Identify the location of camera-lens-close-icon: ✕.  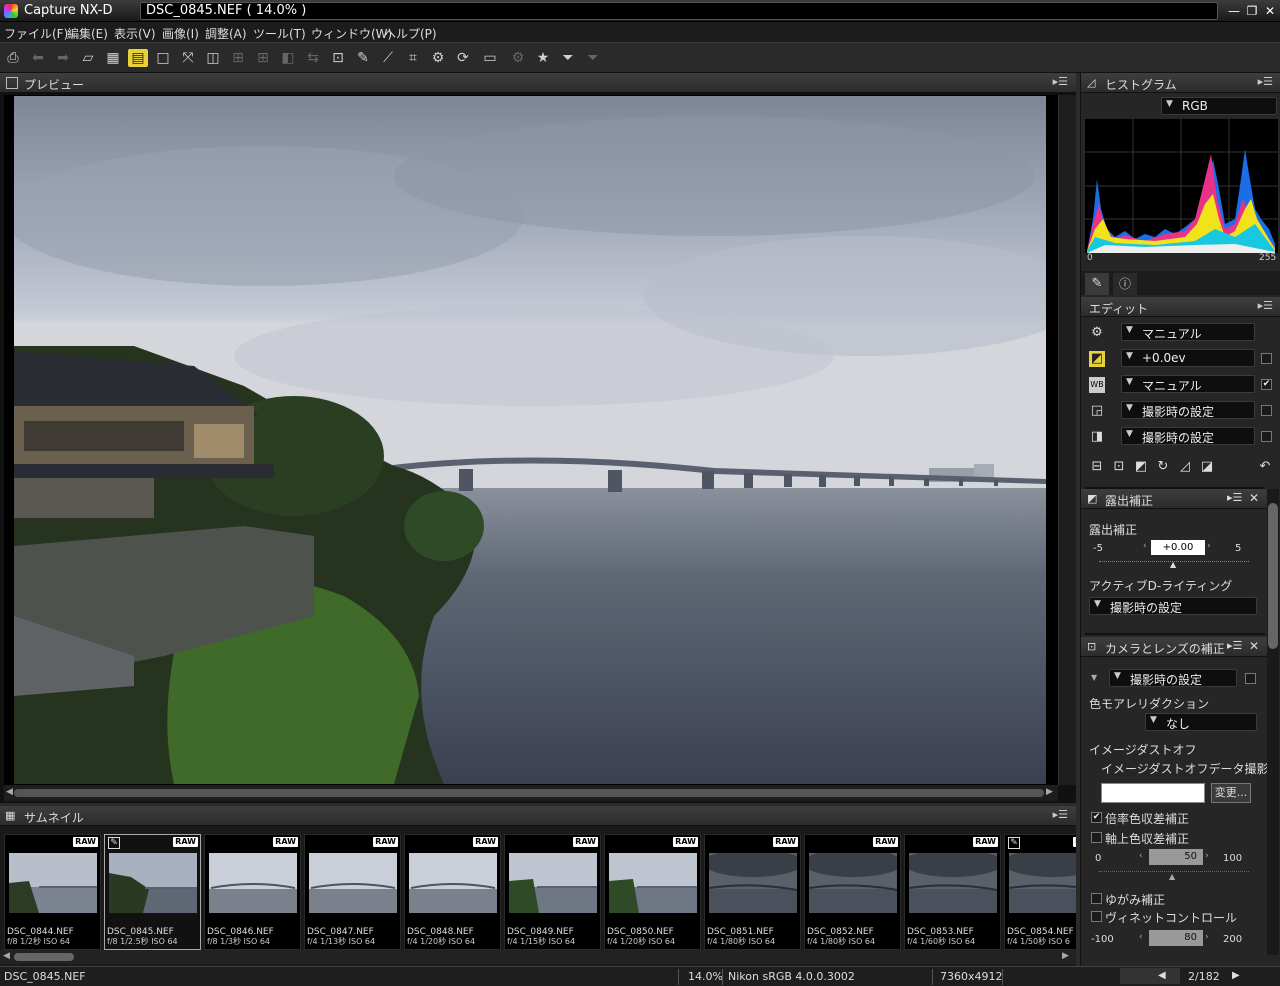
(1254, 646).